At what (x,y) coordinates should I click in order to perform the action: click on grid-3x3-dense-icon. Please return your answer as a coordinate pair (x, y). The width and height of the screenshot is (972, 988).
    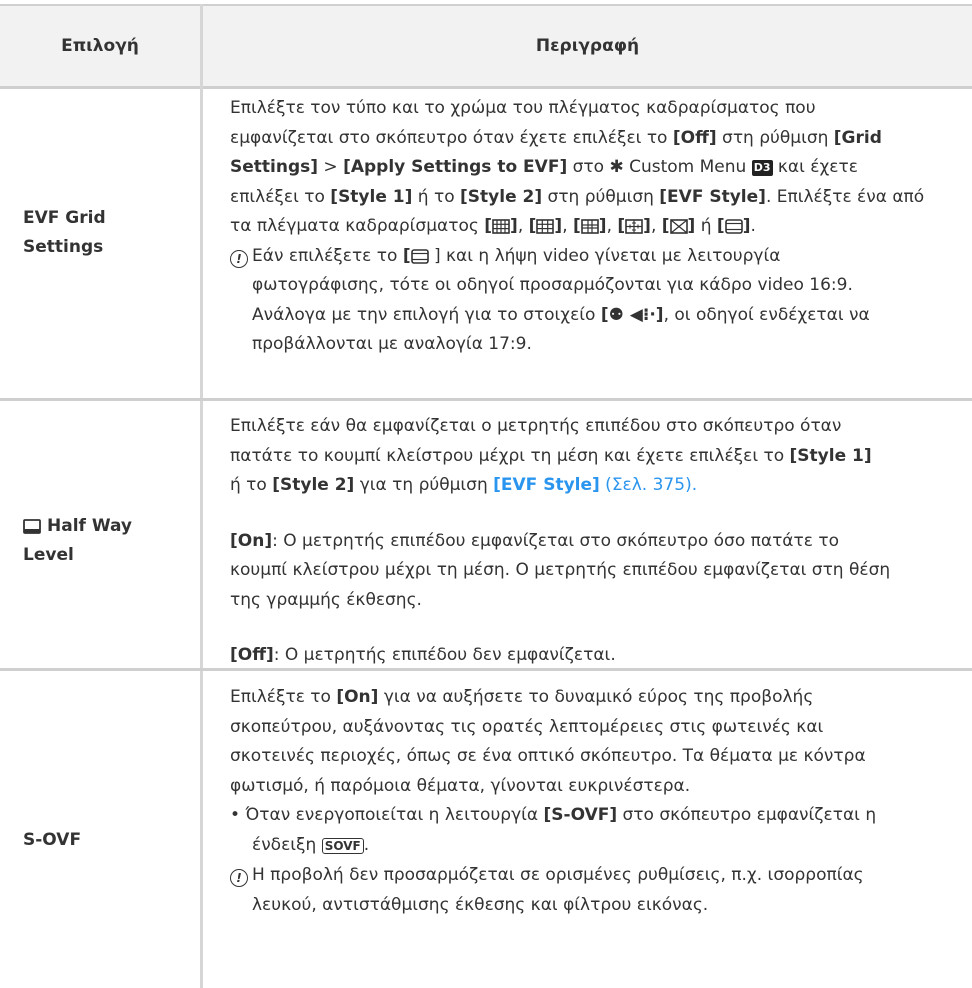
    Looking at the image, I should click on (501, 226).